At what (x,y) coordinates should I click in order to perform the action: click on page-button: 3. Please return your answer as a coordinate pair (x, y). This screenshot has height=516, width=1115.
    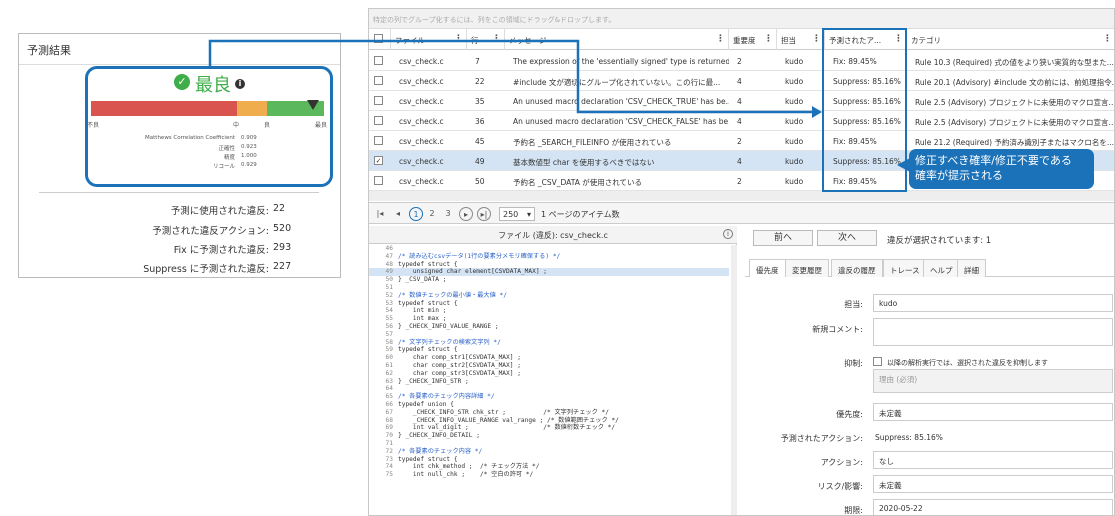
    Looking at the image, I should click on (448, 214).